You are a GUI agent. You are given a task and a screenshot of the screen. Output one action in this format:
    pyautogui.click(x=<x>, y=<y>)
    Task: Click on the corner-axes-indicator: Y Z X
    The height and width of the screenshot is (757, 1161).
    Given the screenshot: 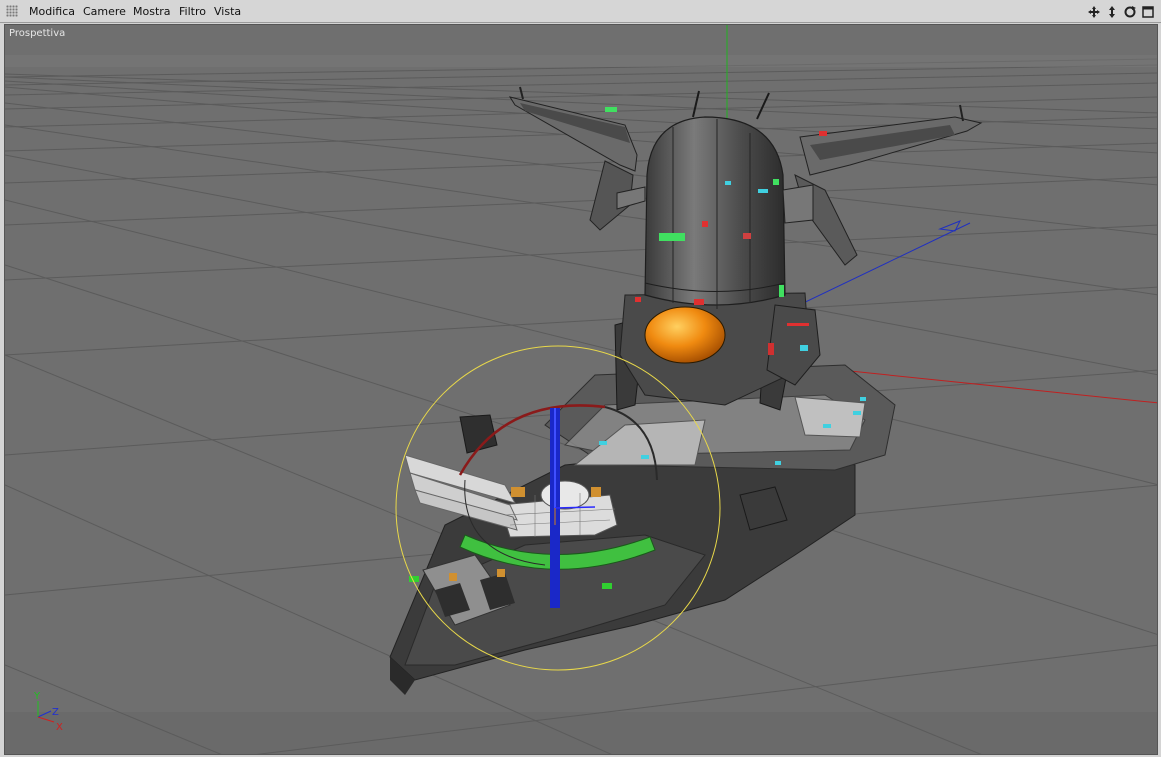 What is the action you would take?
    pyautogui.click(x=48, y=712)
    